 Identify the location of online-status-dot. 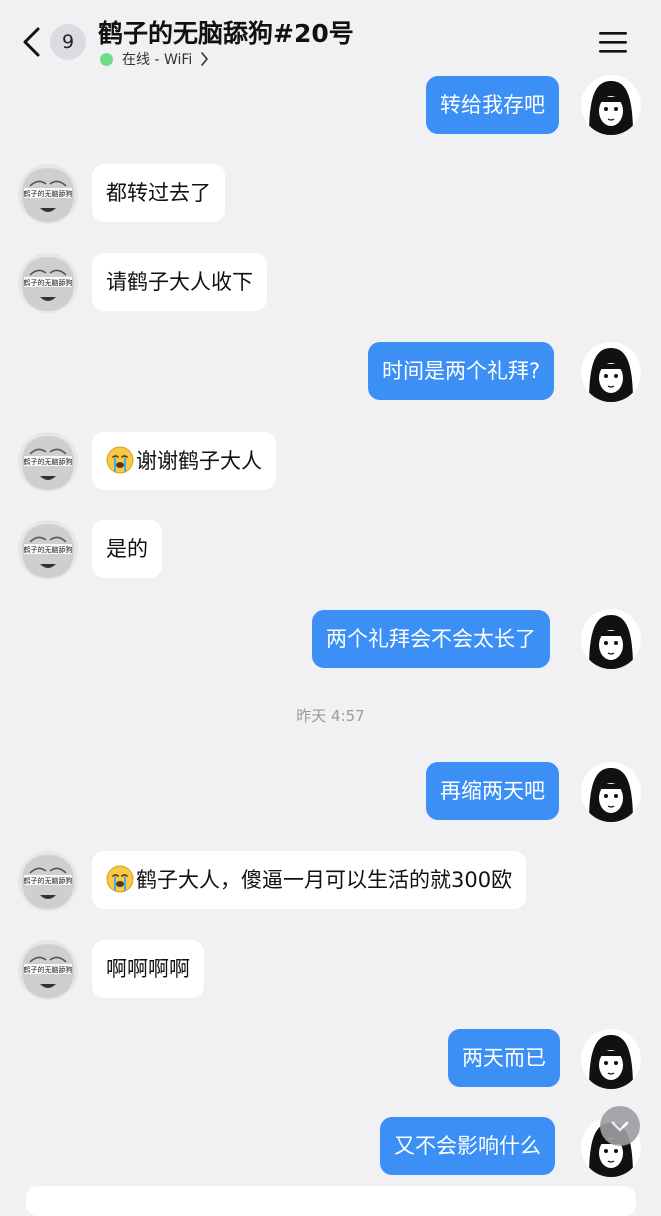
(106, 59).